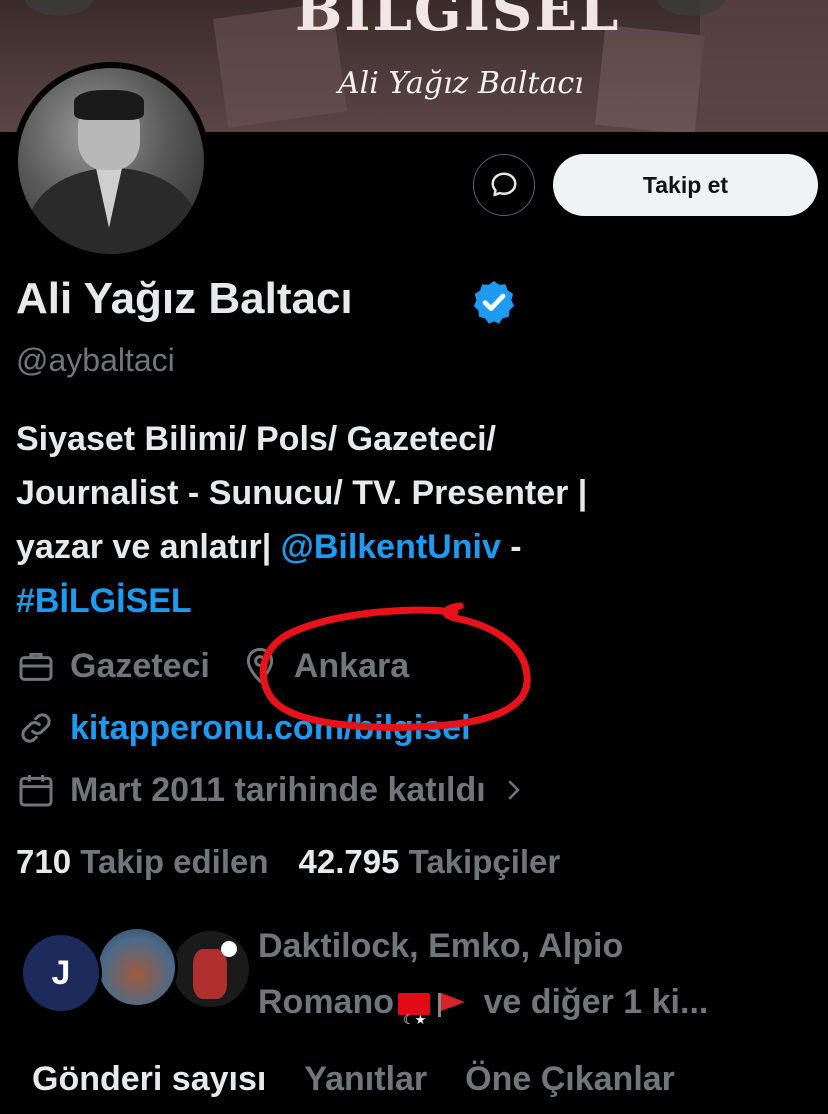 Image resolution: width=828 pixels, height=1114 pixels. I want to click on calendar-icon, so click(36, 791).